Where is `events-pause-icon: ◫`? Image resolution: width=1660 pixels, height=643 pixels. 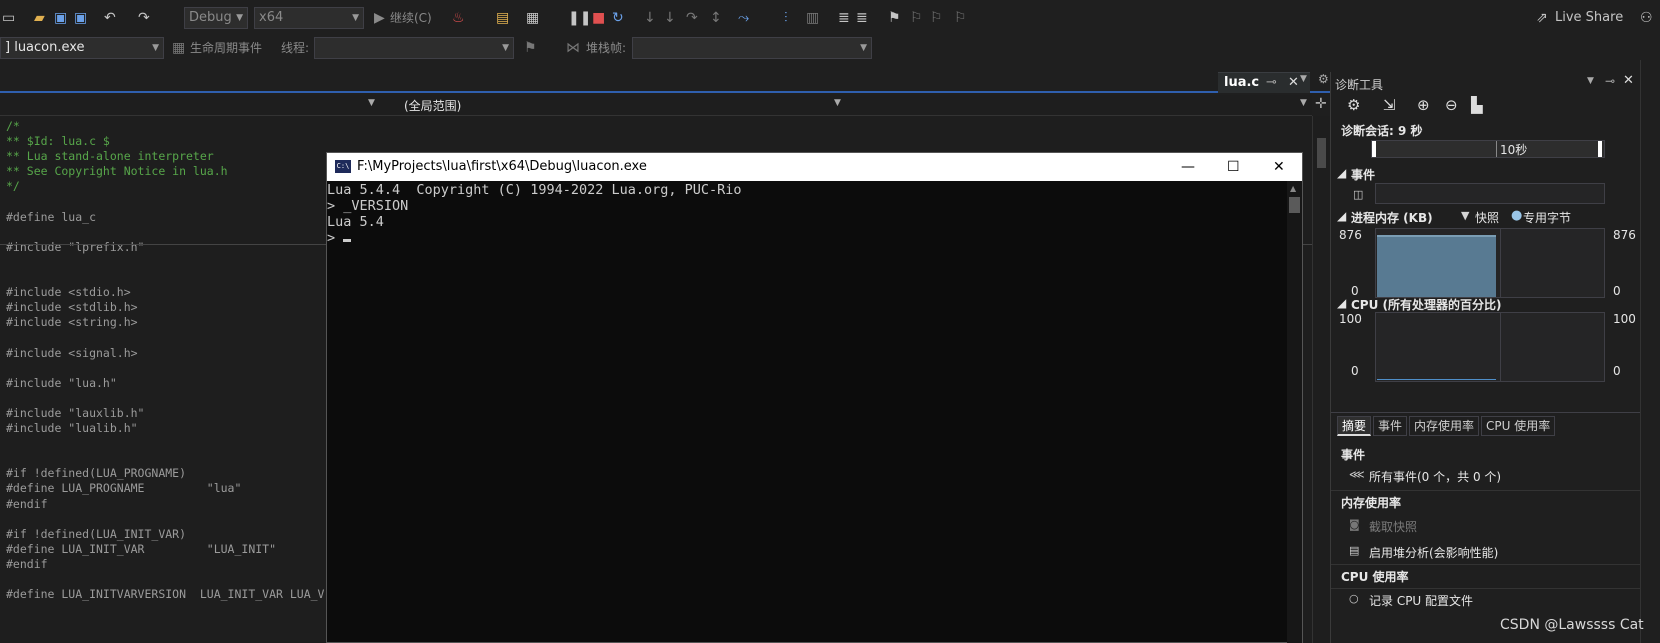 events-pause-icon: ◫ is located at coordinates (1358, 194).